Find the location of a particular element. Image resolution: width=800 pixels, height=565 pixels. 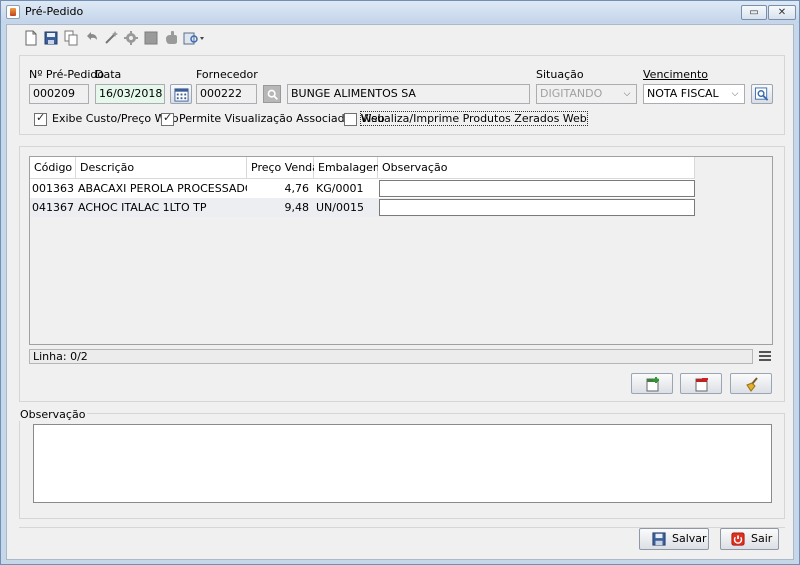

salvar-button: Salvar is located at coordinates (674, 539).